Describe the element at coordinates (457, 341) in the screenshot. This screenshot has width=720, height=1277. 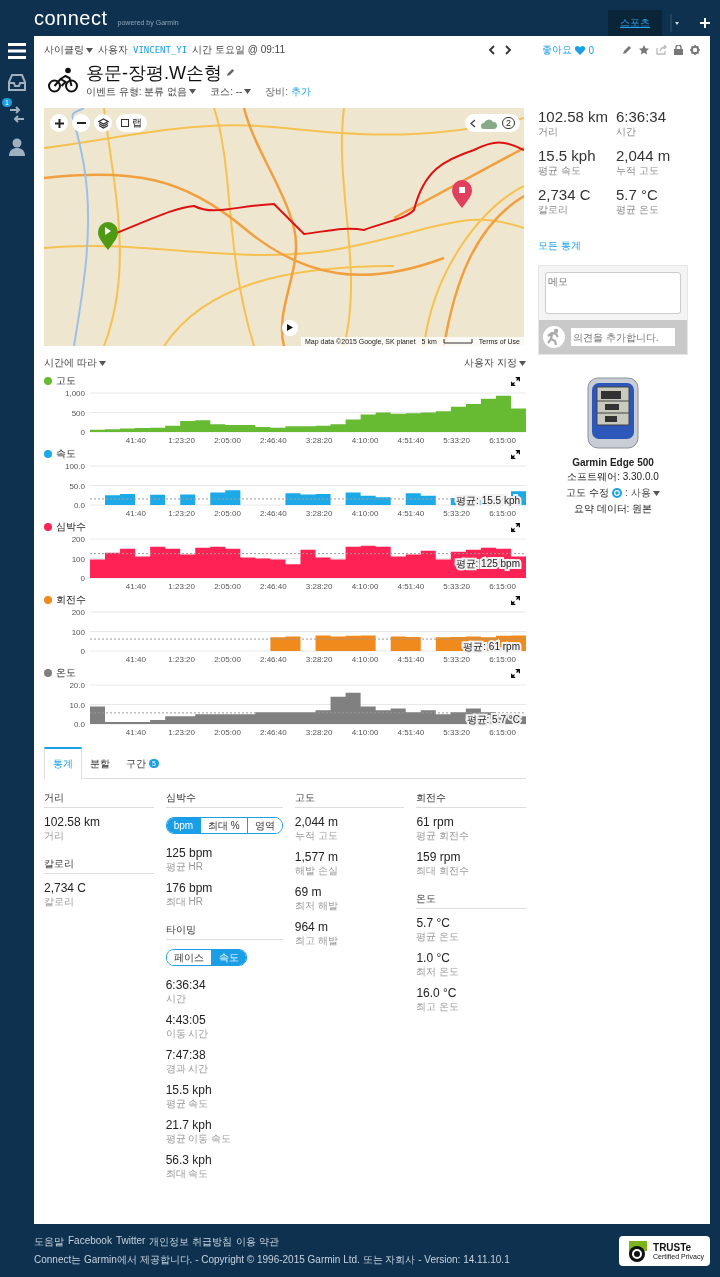
I see `scale-bar-icon` at that location.